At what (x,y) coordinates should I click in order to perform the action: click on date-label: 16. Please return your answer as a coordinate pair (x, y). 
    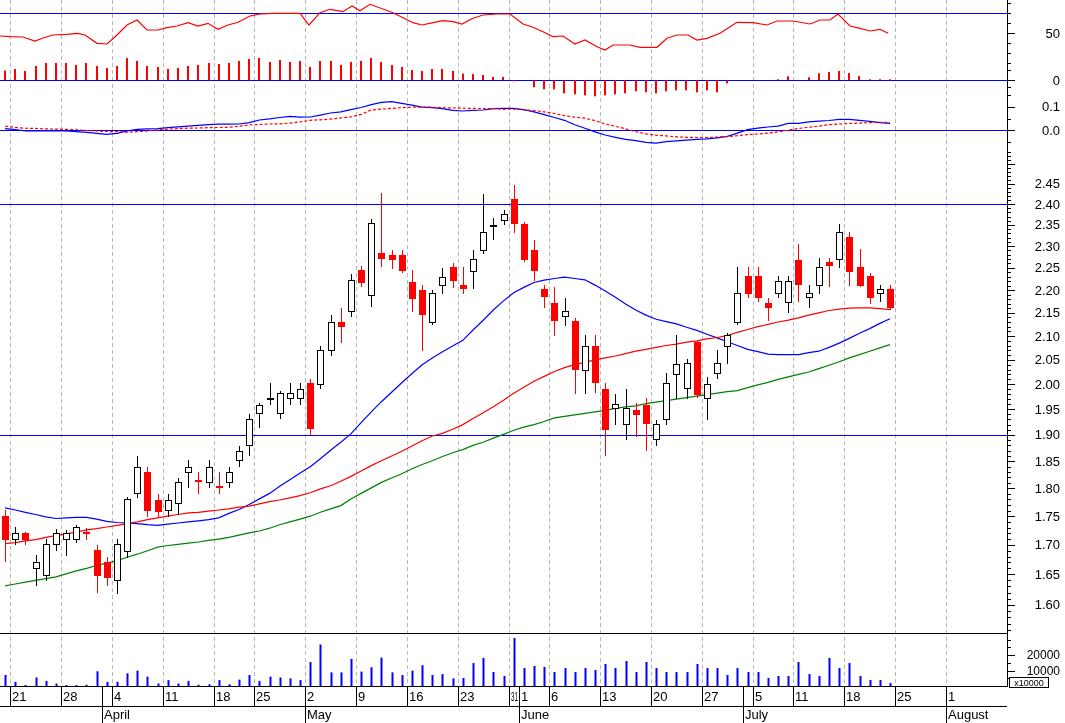
    Looking at the image, I should click on (416, 696).